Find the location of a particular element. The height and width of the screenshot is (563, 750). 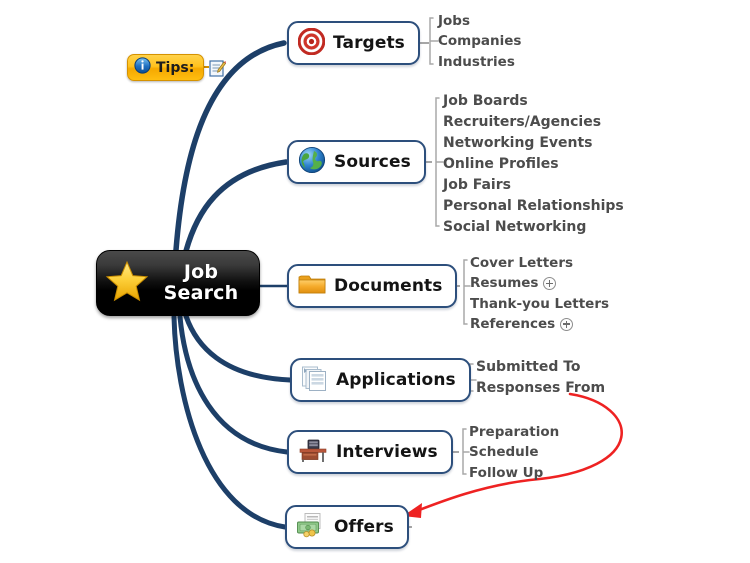

branch-node-interviews: Interviews is located at coordinates (370, 452).